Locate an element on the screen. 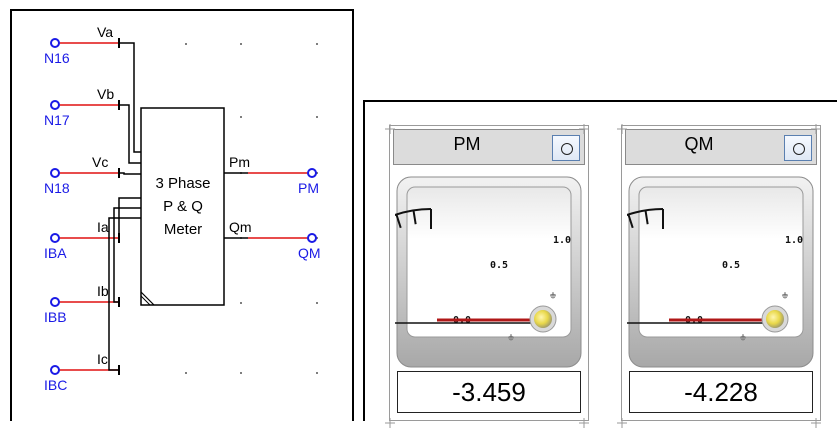 This screenshot has width=837, height=433. meter-value: -3.459 is located at coordinates (489, 392).